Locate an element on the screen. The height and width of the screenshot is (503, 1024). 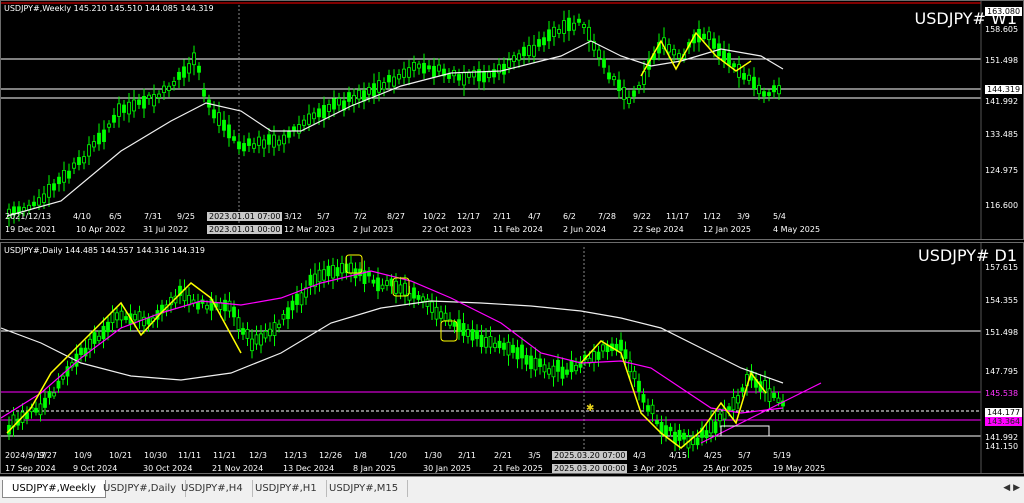
tab-usdjpy-h1: USDJPY#,H1 is located at coordinates (286, 488).